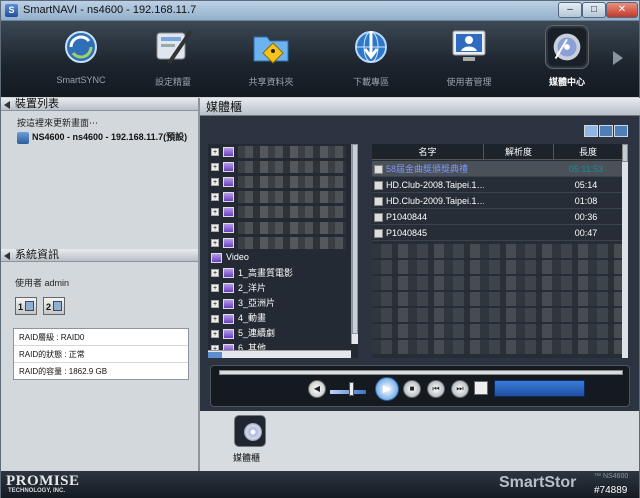  What do you see at coordinates (348, 392) in the screenshot?
I see `volume-slider` at bounding box center [348, 392].